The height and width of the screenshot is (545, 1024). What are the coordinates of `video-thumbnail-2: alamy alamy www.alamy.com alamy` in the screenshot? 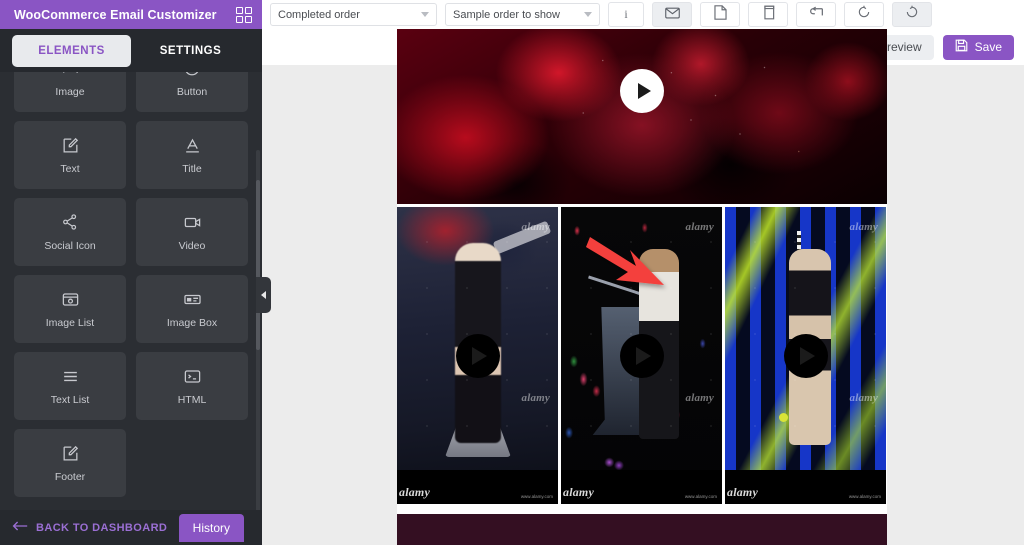 It's located at (641, 355).